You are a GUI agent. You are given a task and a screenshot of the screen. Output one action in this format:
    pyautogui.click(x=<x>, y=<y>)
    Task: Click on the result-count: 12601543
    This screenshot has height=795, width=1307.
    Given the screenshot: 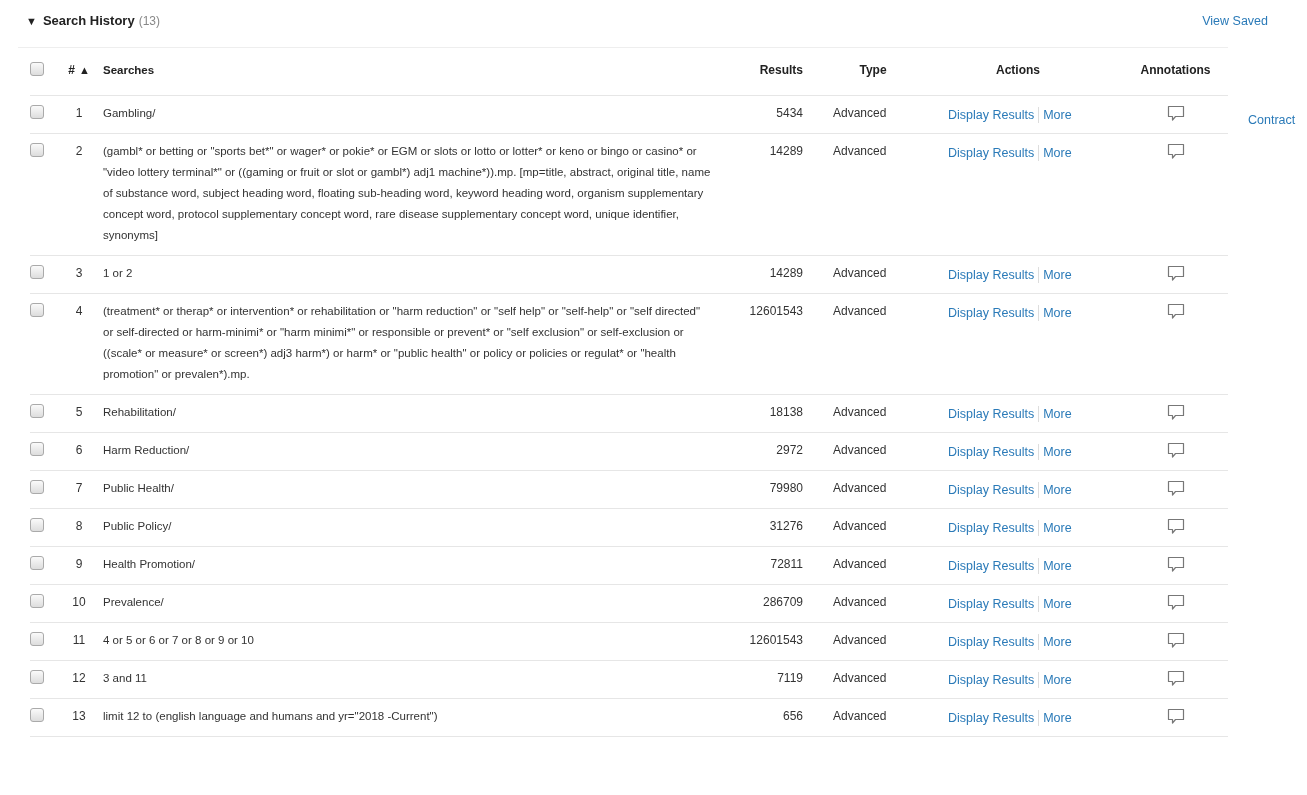 What is the action you would take?
    pyautogui.click(x=776, y=640)
    